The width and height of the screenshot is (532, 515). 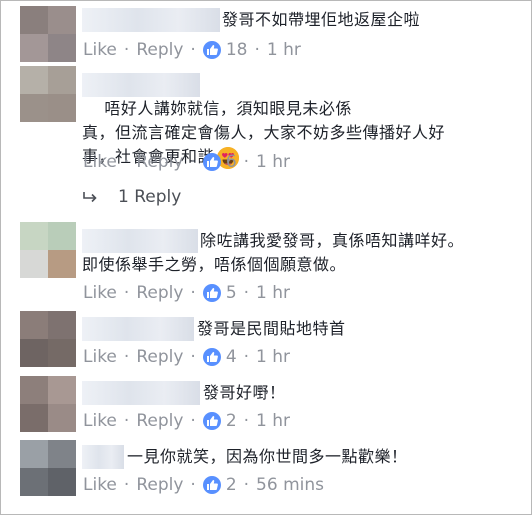 I want to click on comment-actions: Like · Reply · 2 · 1 hr, so click(x=187, y=421).